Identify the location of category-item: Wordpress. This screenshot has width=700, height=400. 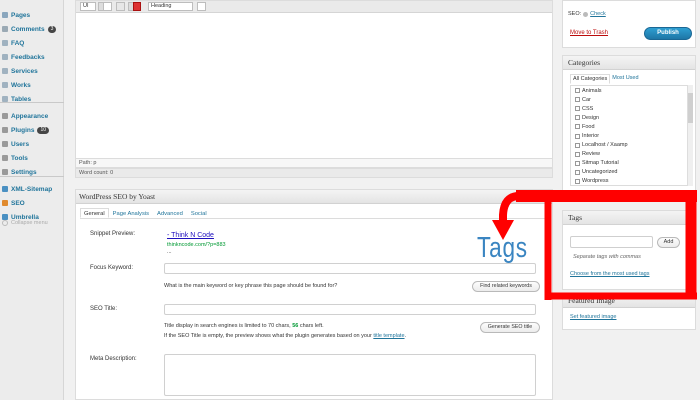
(629, 181).